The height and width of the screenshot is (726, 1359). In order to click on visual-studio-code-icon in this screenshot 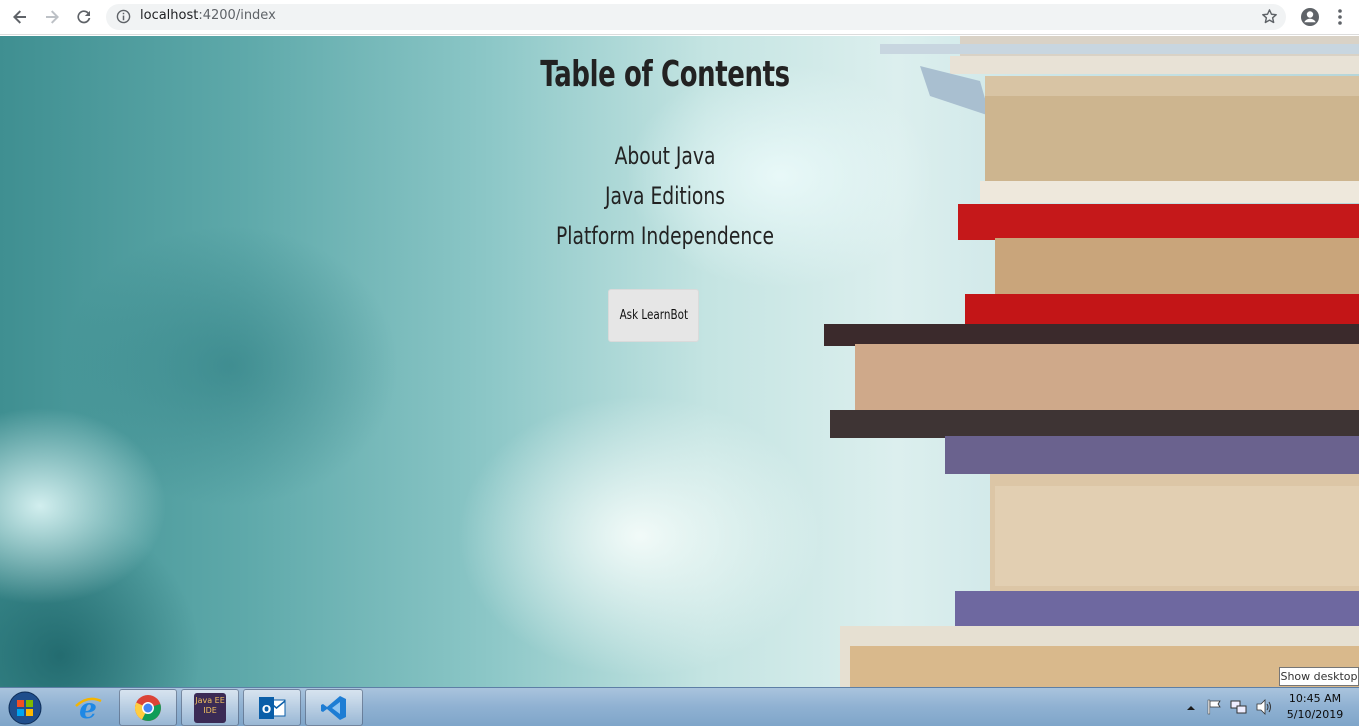, I will do `click(333, 707)`.